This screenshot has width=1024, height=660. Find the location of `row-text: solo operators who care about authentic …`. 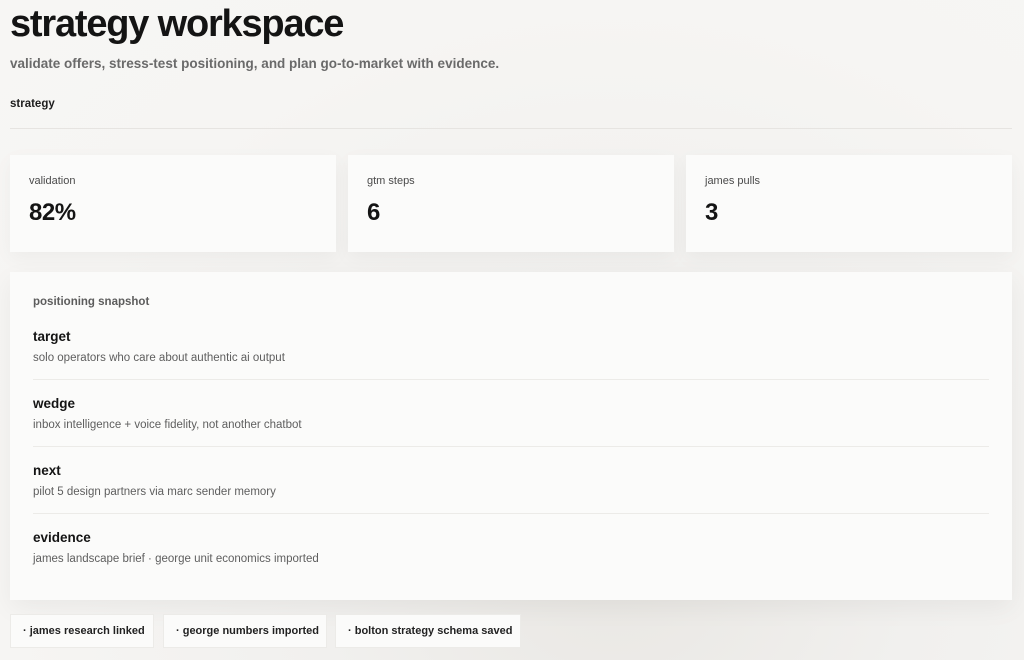

row-text: solo operators who care about authentic … is located at coordinates (159, 358).